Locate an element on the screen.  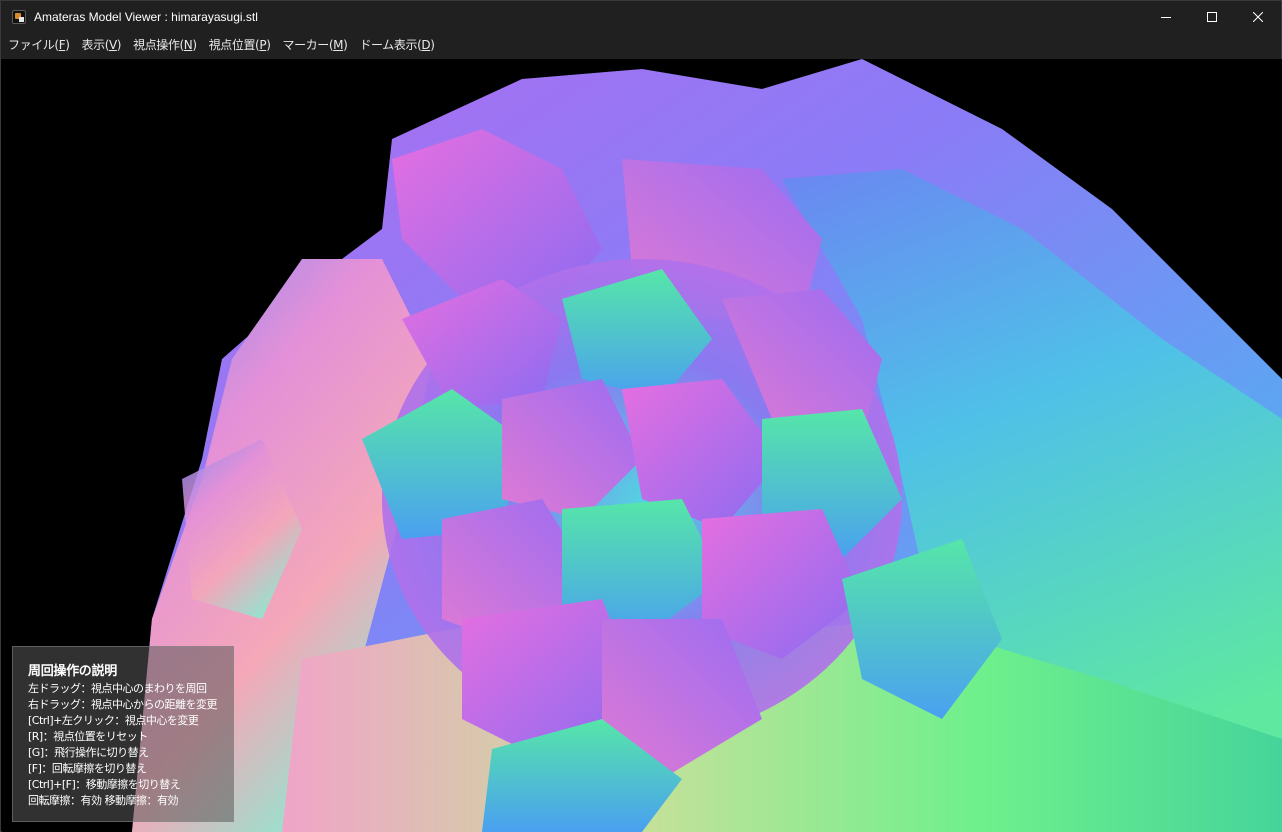
menu-viewpoint-position: 視点位置(P) is located at coordinates (240, 45).